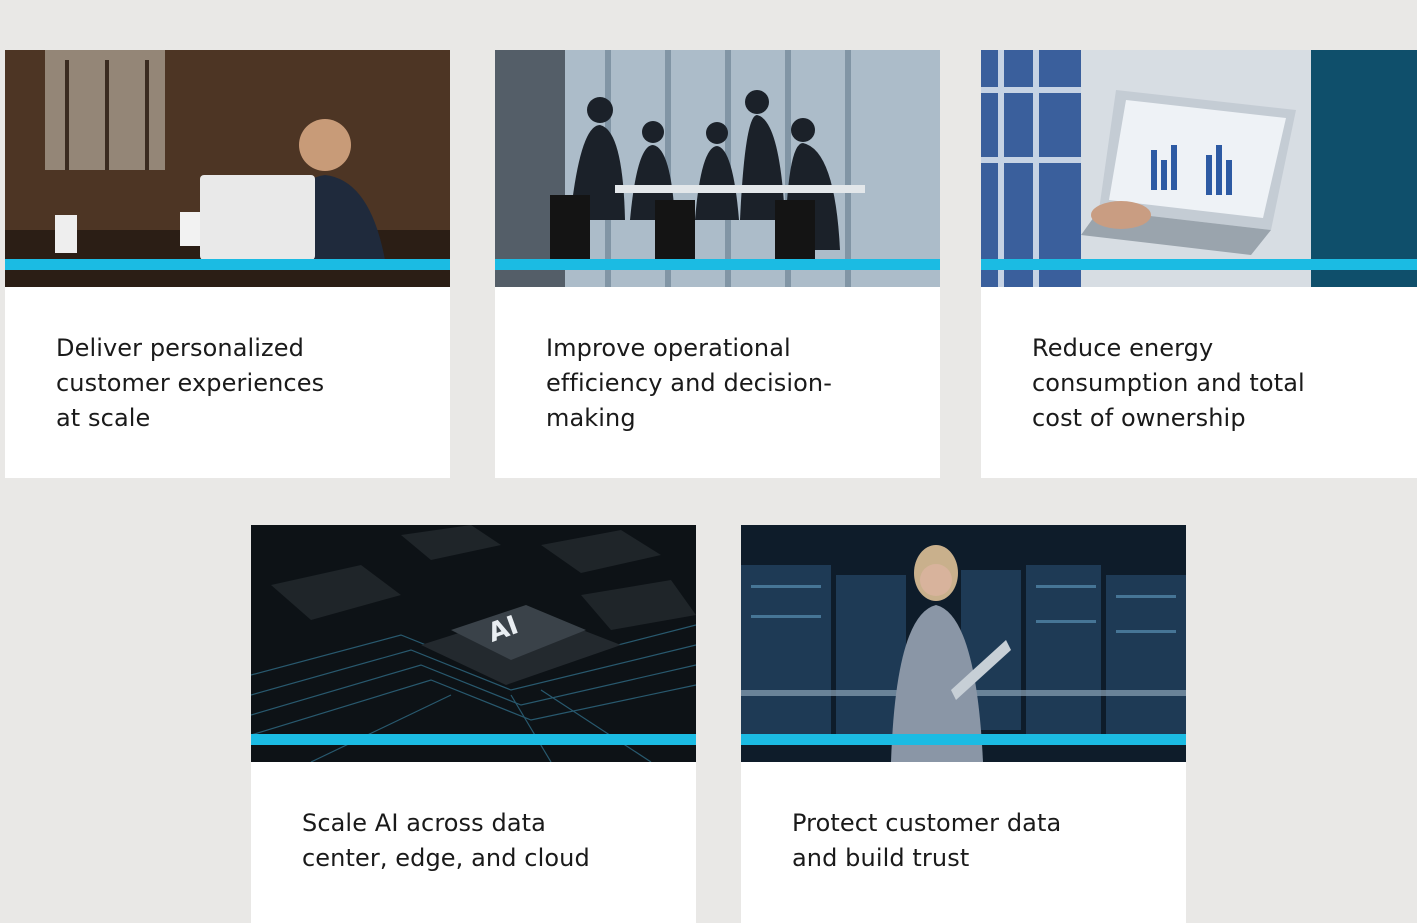 This screenshot has width=1417, height=923. Describe the element at coordinates (473, 643) in the screenshot. I see `ai-chip-photo: AI` at that location.